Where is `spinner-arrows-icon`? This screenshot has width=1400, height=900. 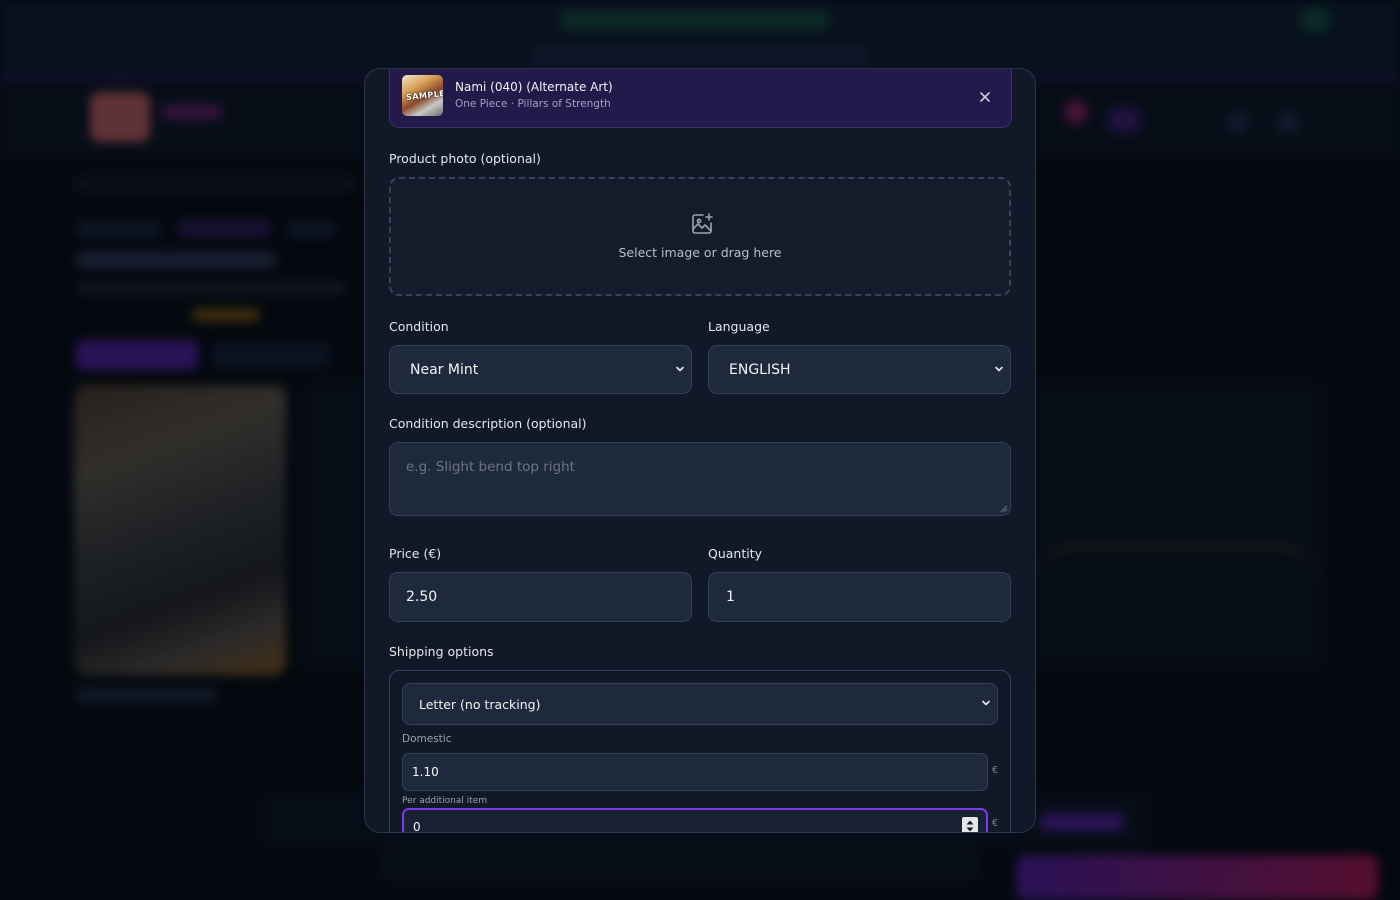 spinner-arrows-icon is located at coordinates (970, 826).